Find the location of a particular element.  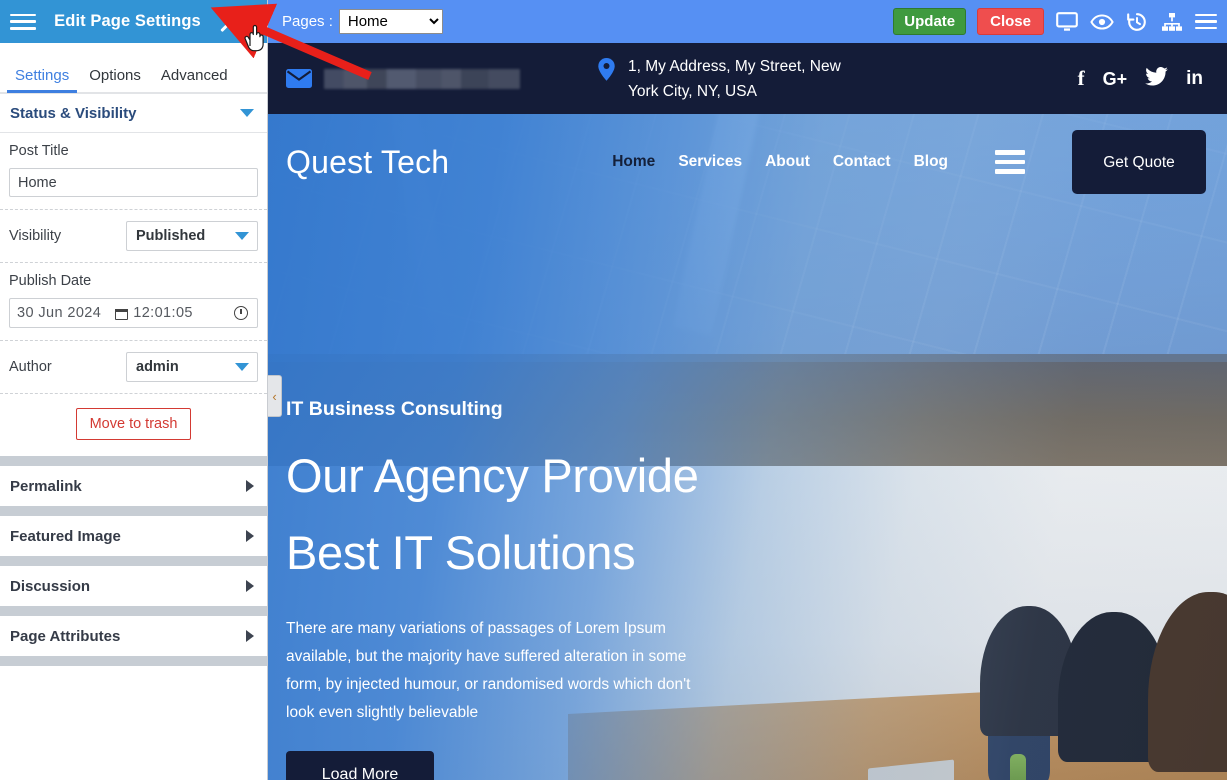

accordion-featured-image: Featured Image is located at coordinates (133, 536).